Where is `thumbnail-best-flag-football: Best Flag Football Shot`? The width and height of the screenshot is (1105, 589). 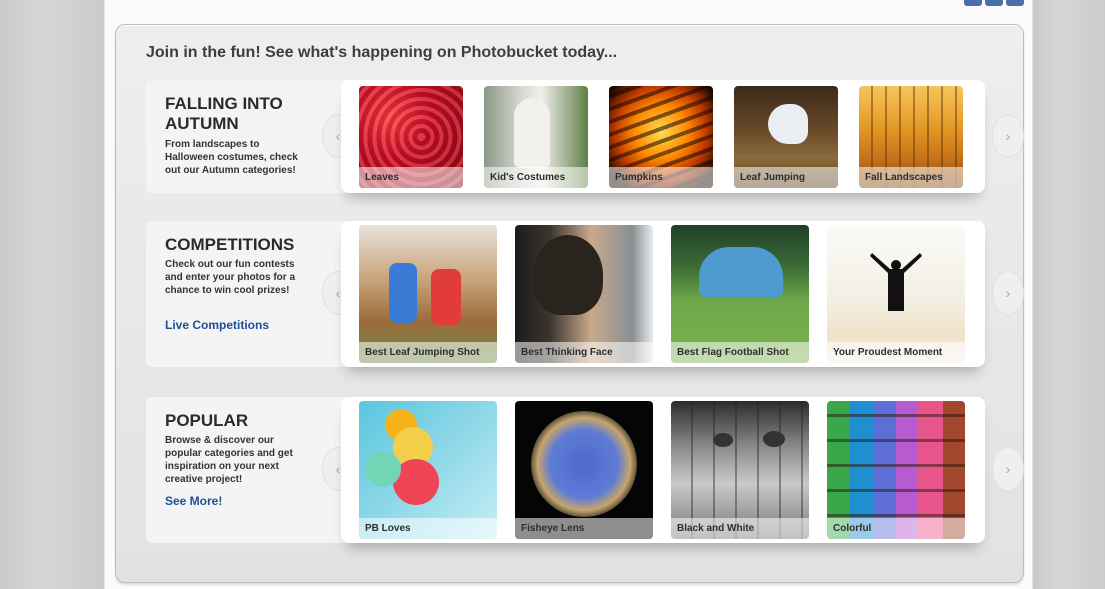
thumbnail-best-flag-football: Best Flag Football Shot is located at coordinates (740, 294).